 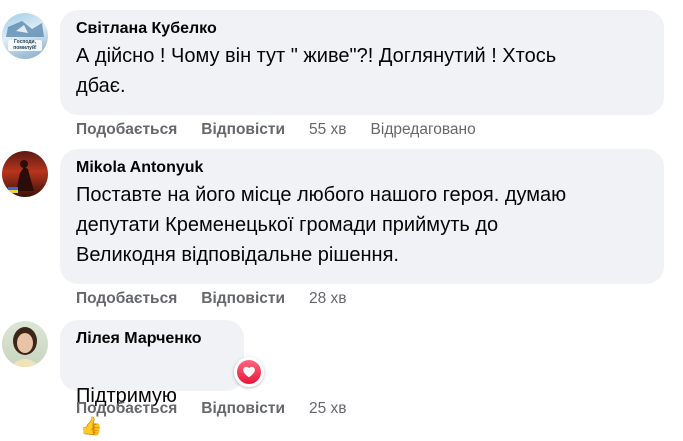 I want to click on reaction-badge, so click(x=249, y=372).